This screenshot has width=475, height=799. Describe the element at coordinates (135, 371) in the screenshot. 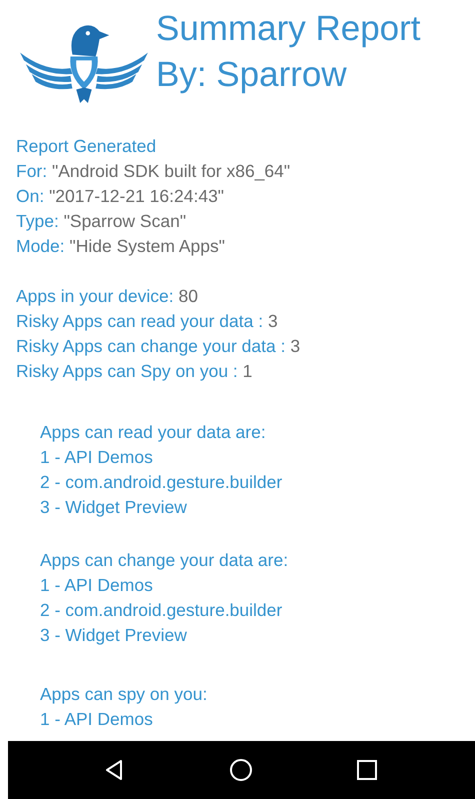

I see `report-line: Risky Apps can Spy on you : 1` at that location.